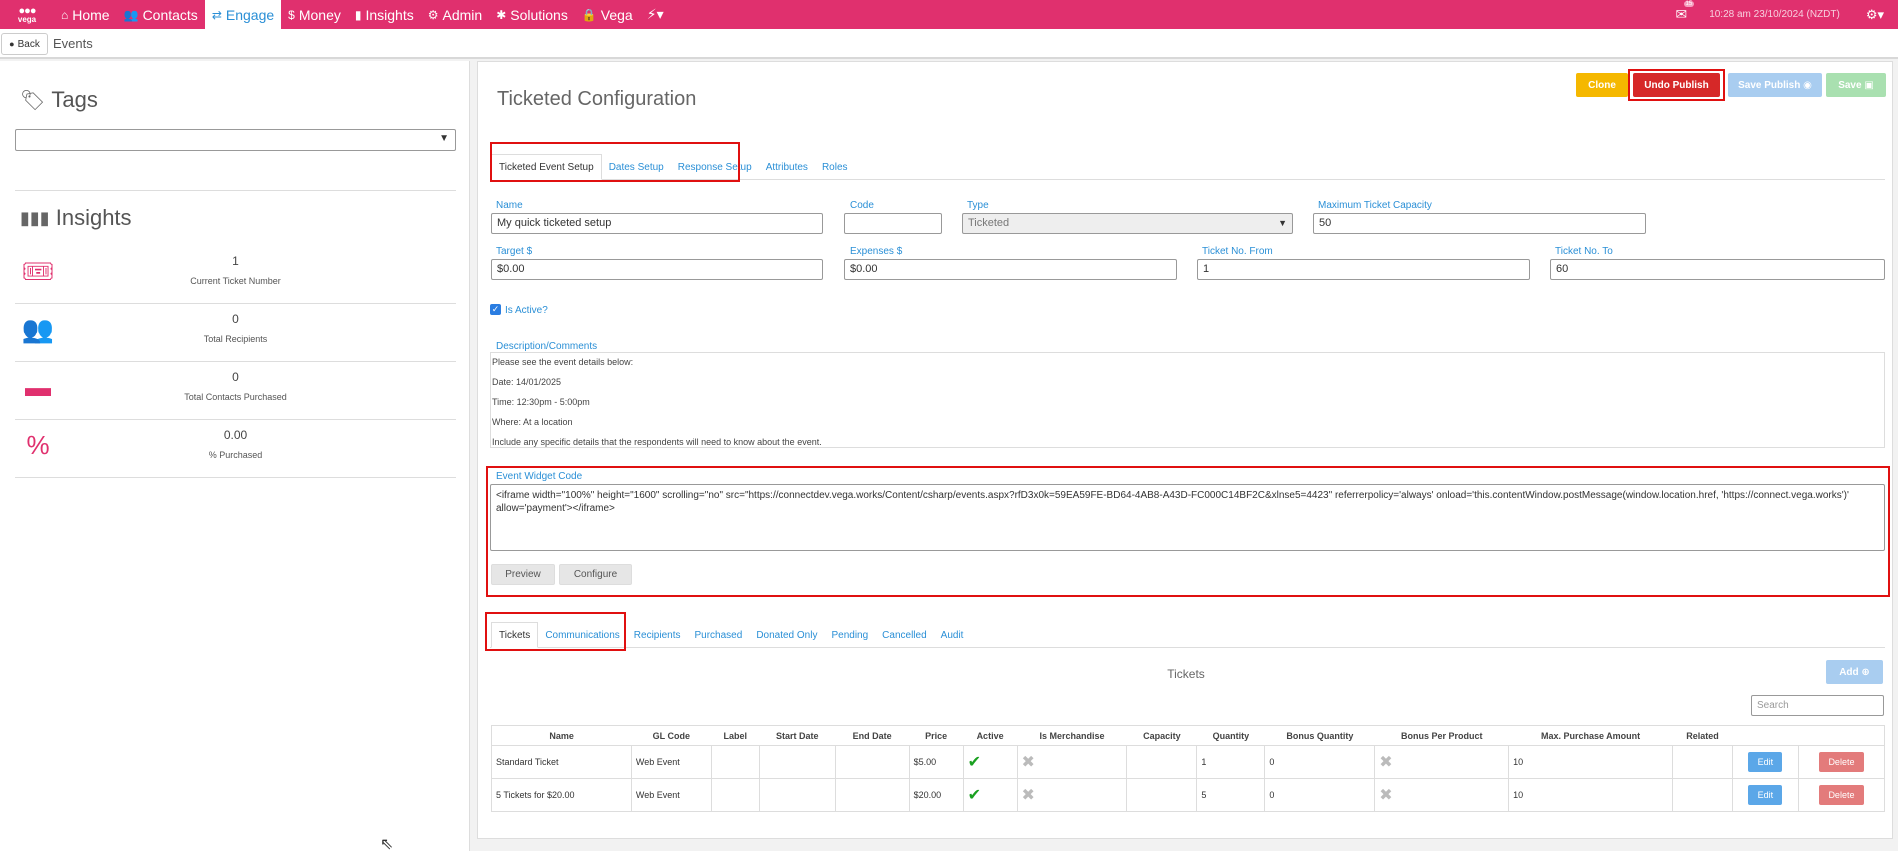  What do you see at coordinates (1363, 269) in the screenshot?
I see `ticket-from-input: 1` at bounding box center [1363, 269].